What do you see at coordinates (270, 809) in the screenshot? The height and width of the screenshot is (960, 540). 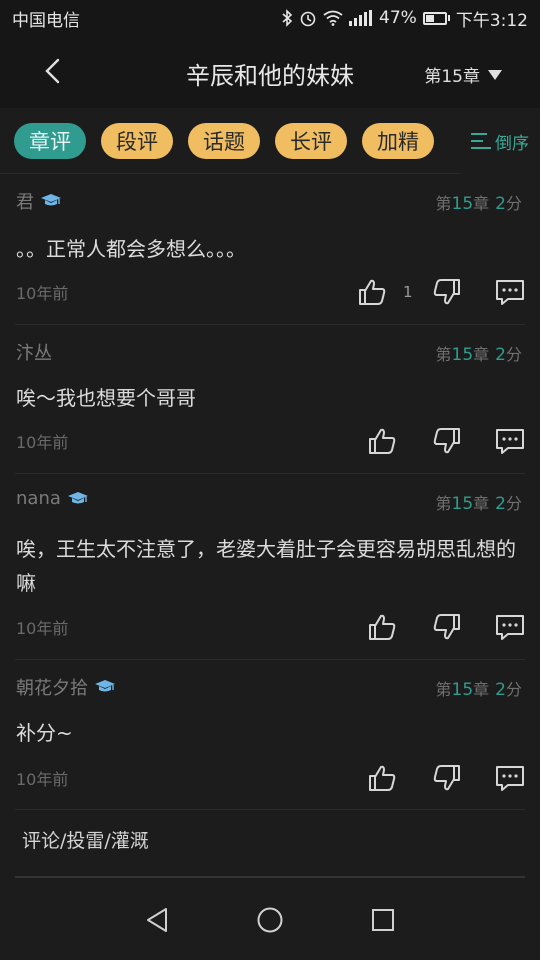 I see `comment-divider` at bounding box center [270, 809].